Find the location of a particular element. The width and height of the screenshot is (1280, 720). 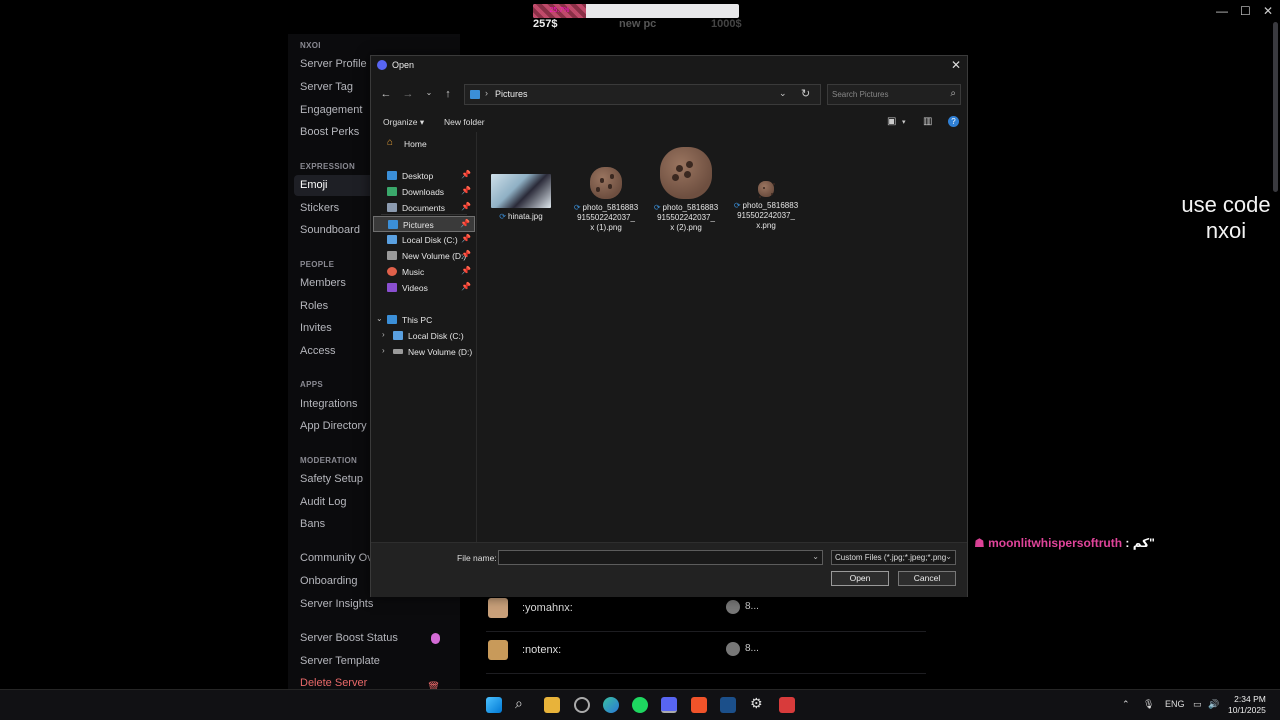

recent-locations-icon: ⌄ is located at coordinates (429, 92).